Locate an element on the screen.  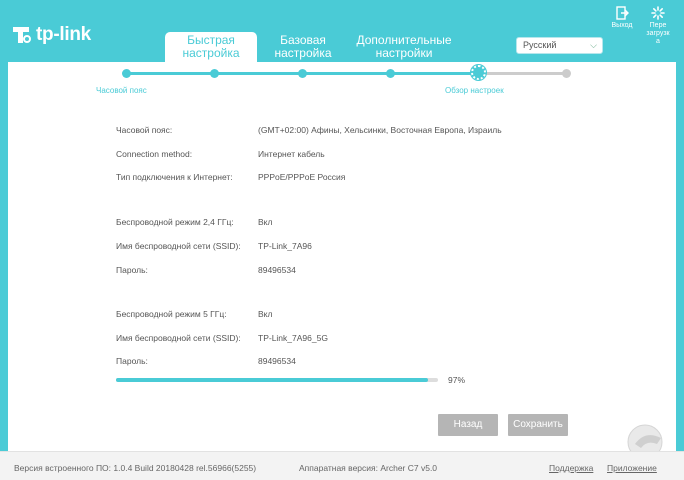
row-label-ssid-24: Имя беспроводной сети (SSID): is located at coordinates (178, 246).